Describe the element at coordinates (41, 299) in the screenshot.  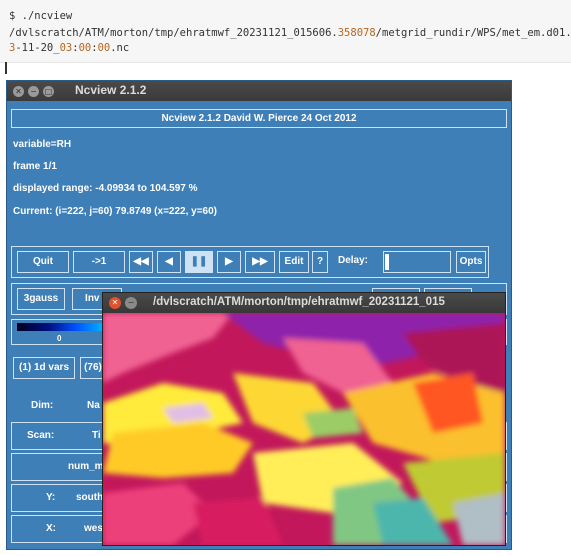
I see `colormap-button: 3gauss` at that location.